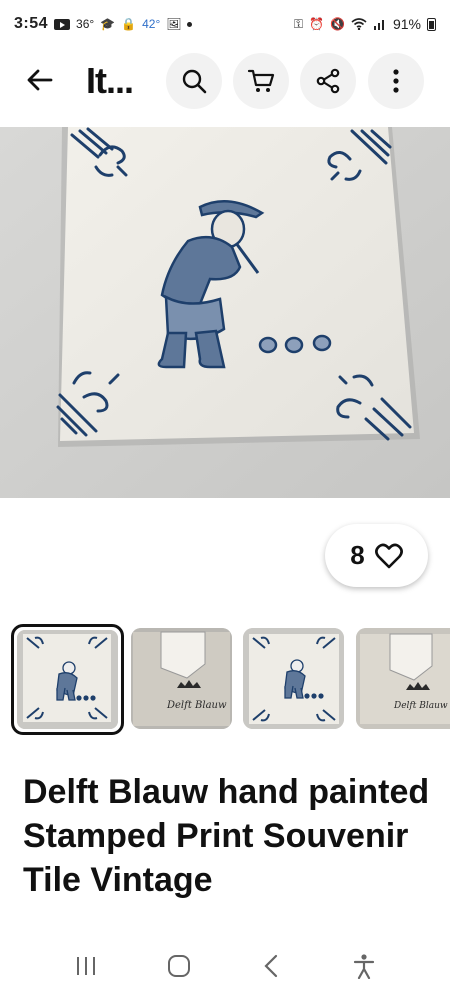 This screenshot has height=1000, width=450. Describe the element at coordinates (298, 24) in the screenshot. I see `key-icon: ⚿` at that location.